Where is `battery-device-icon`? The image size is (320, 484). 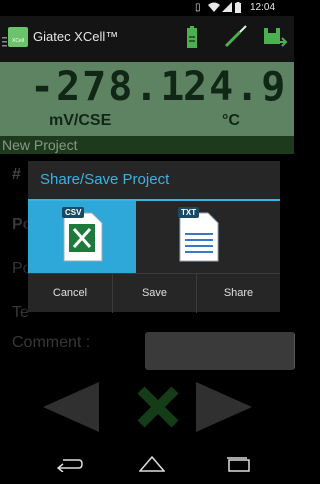
battery-device-icon is located at coordinates (192, 39).